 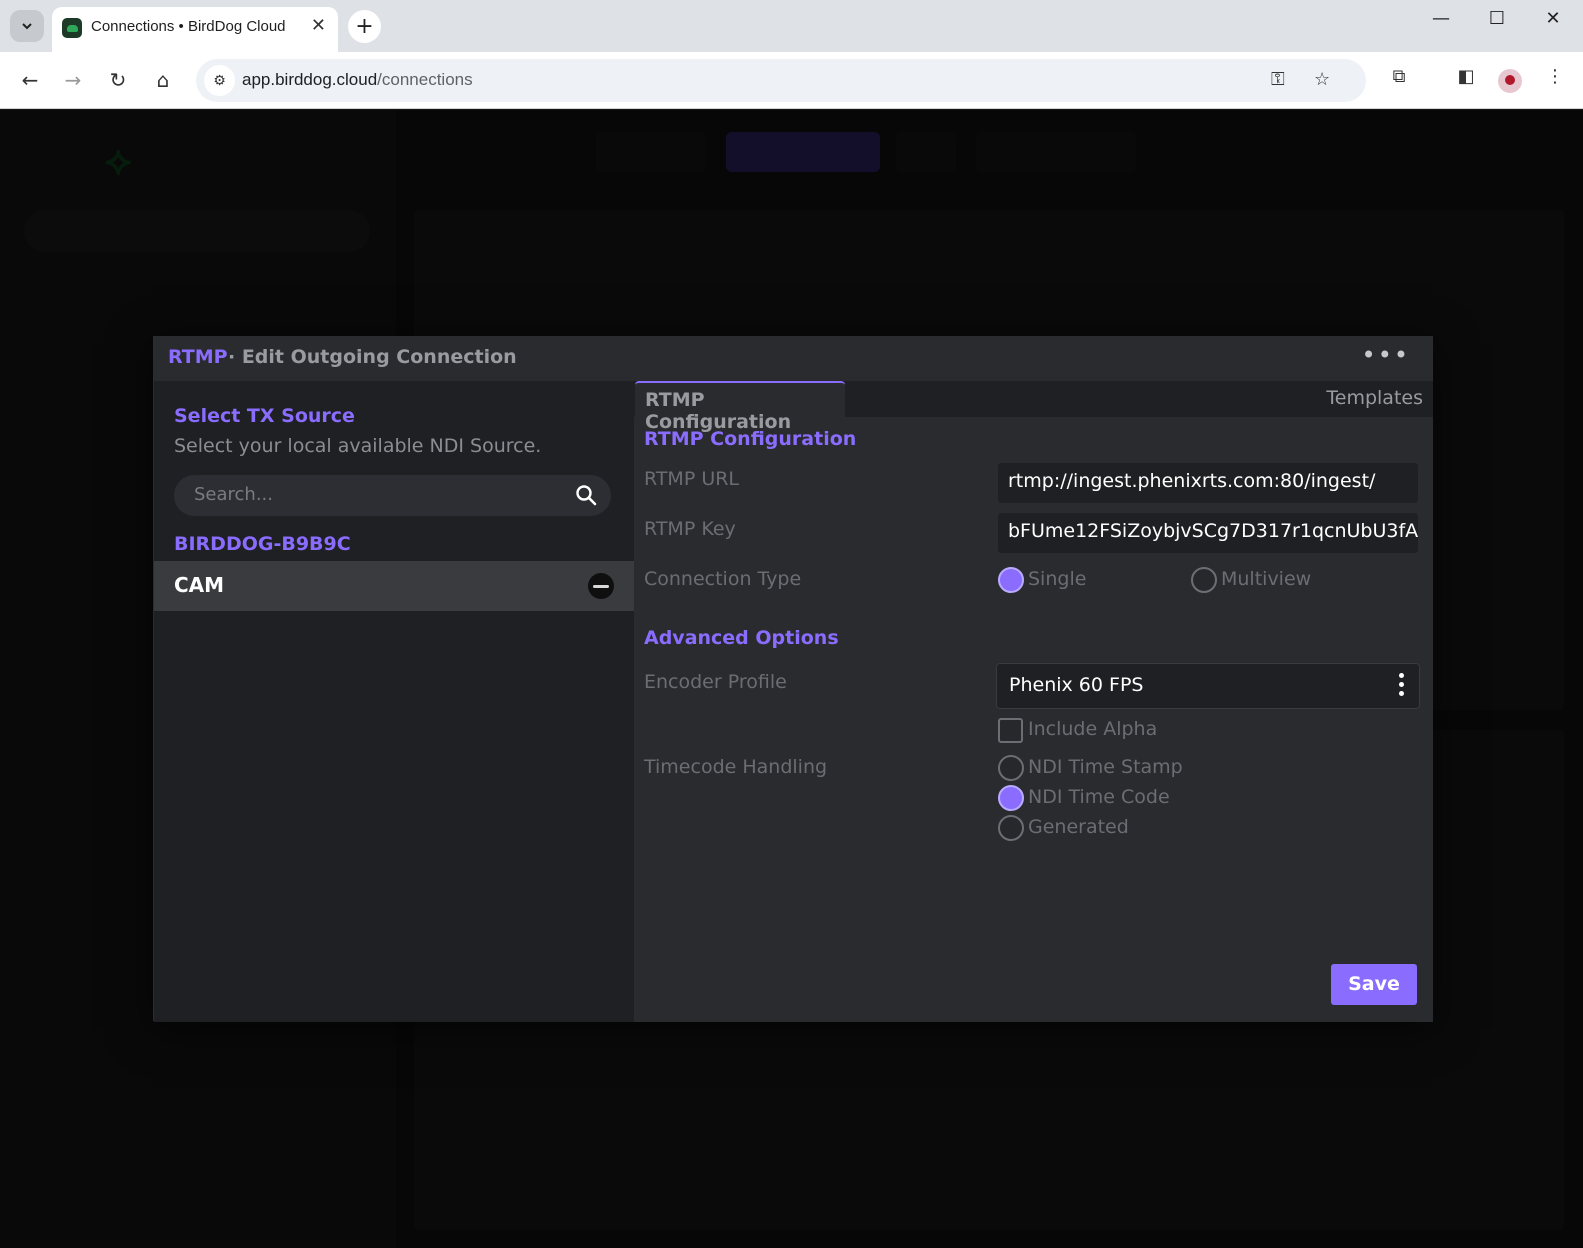 What do you see at coordinates (1093, 729) in the screenshot?
I see `include-alpha-label: Include Alpha` at bounding box center [1093, 729].